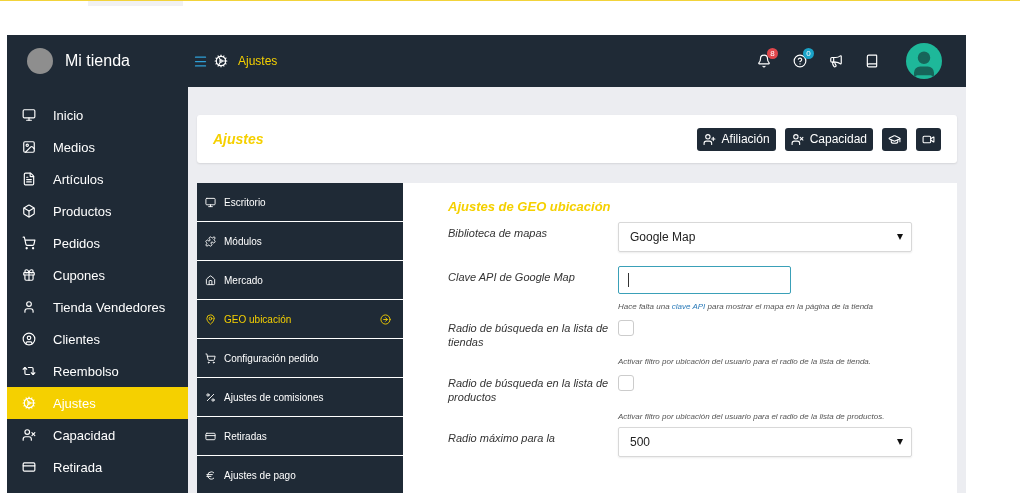 The width and height of the screenshot is (1020, 493). What do you see at coordinates (40, 61) in the screenshot?
I see `logo-icon` at bounding box center [40, 61].